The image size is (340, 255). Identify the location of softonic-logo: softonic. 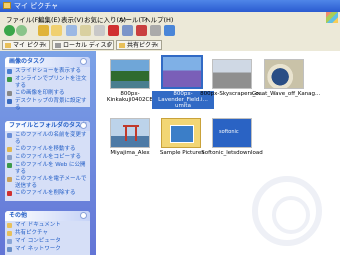
(229, 132).